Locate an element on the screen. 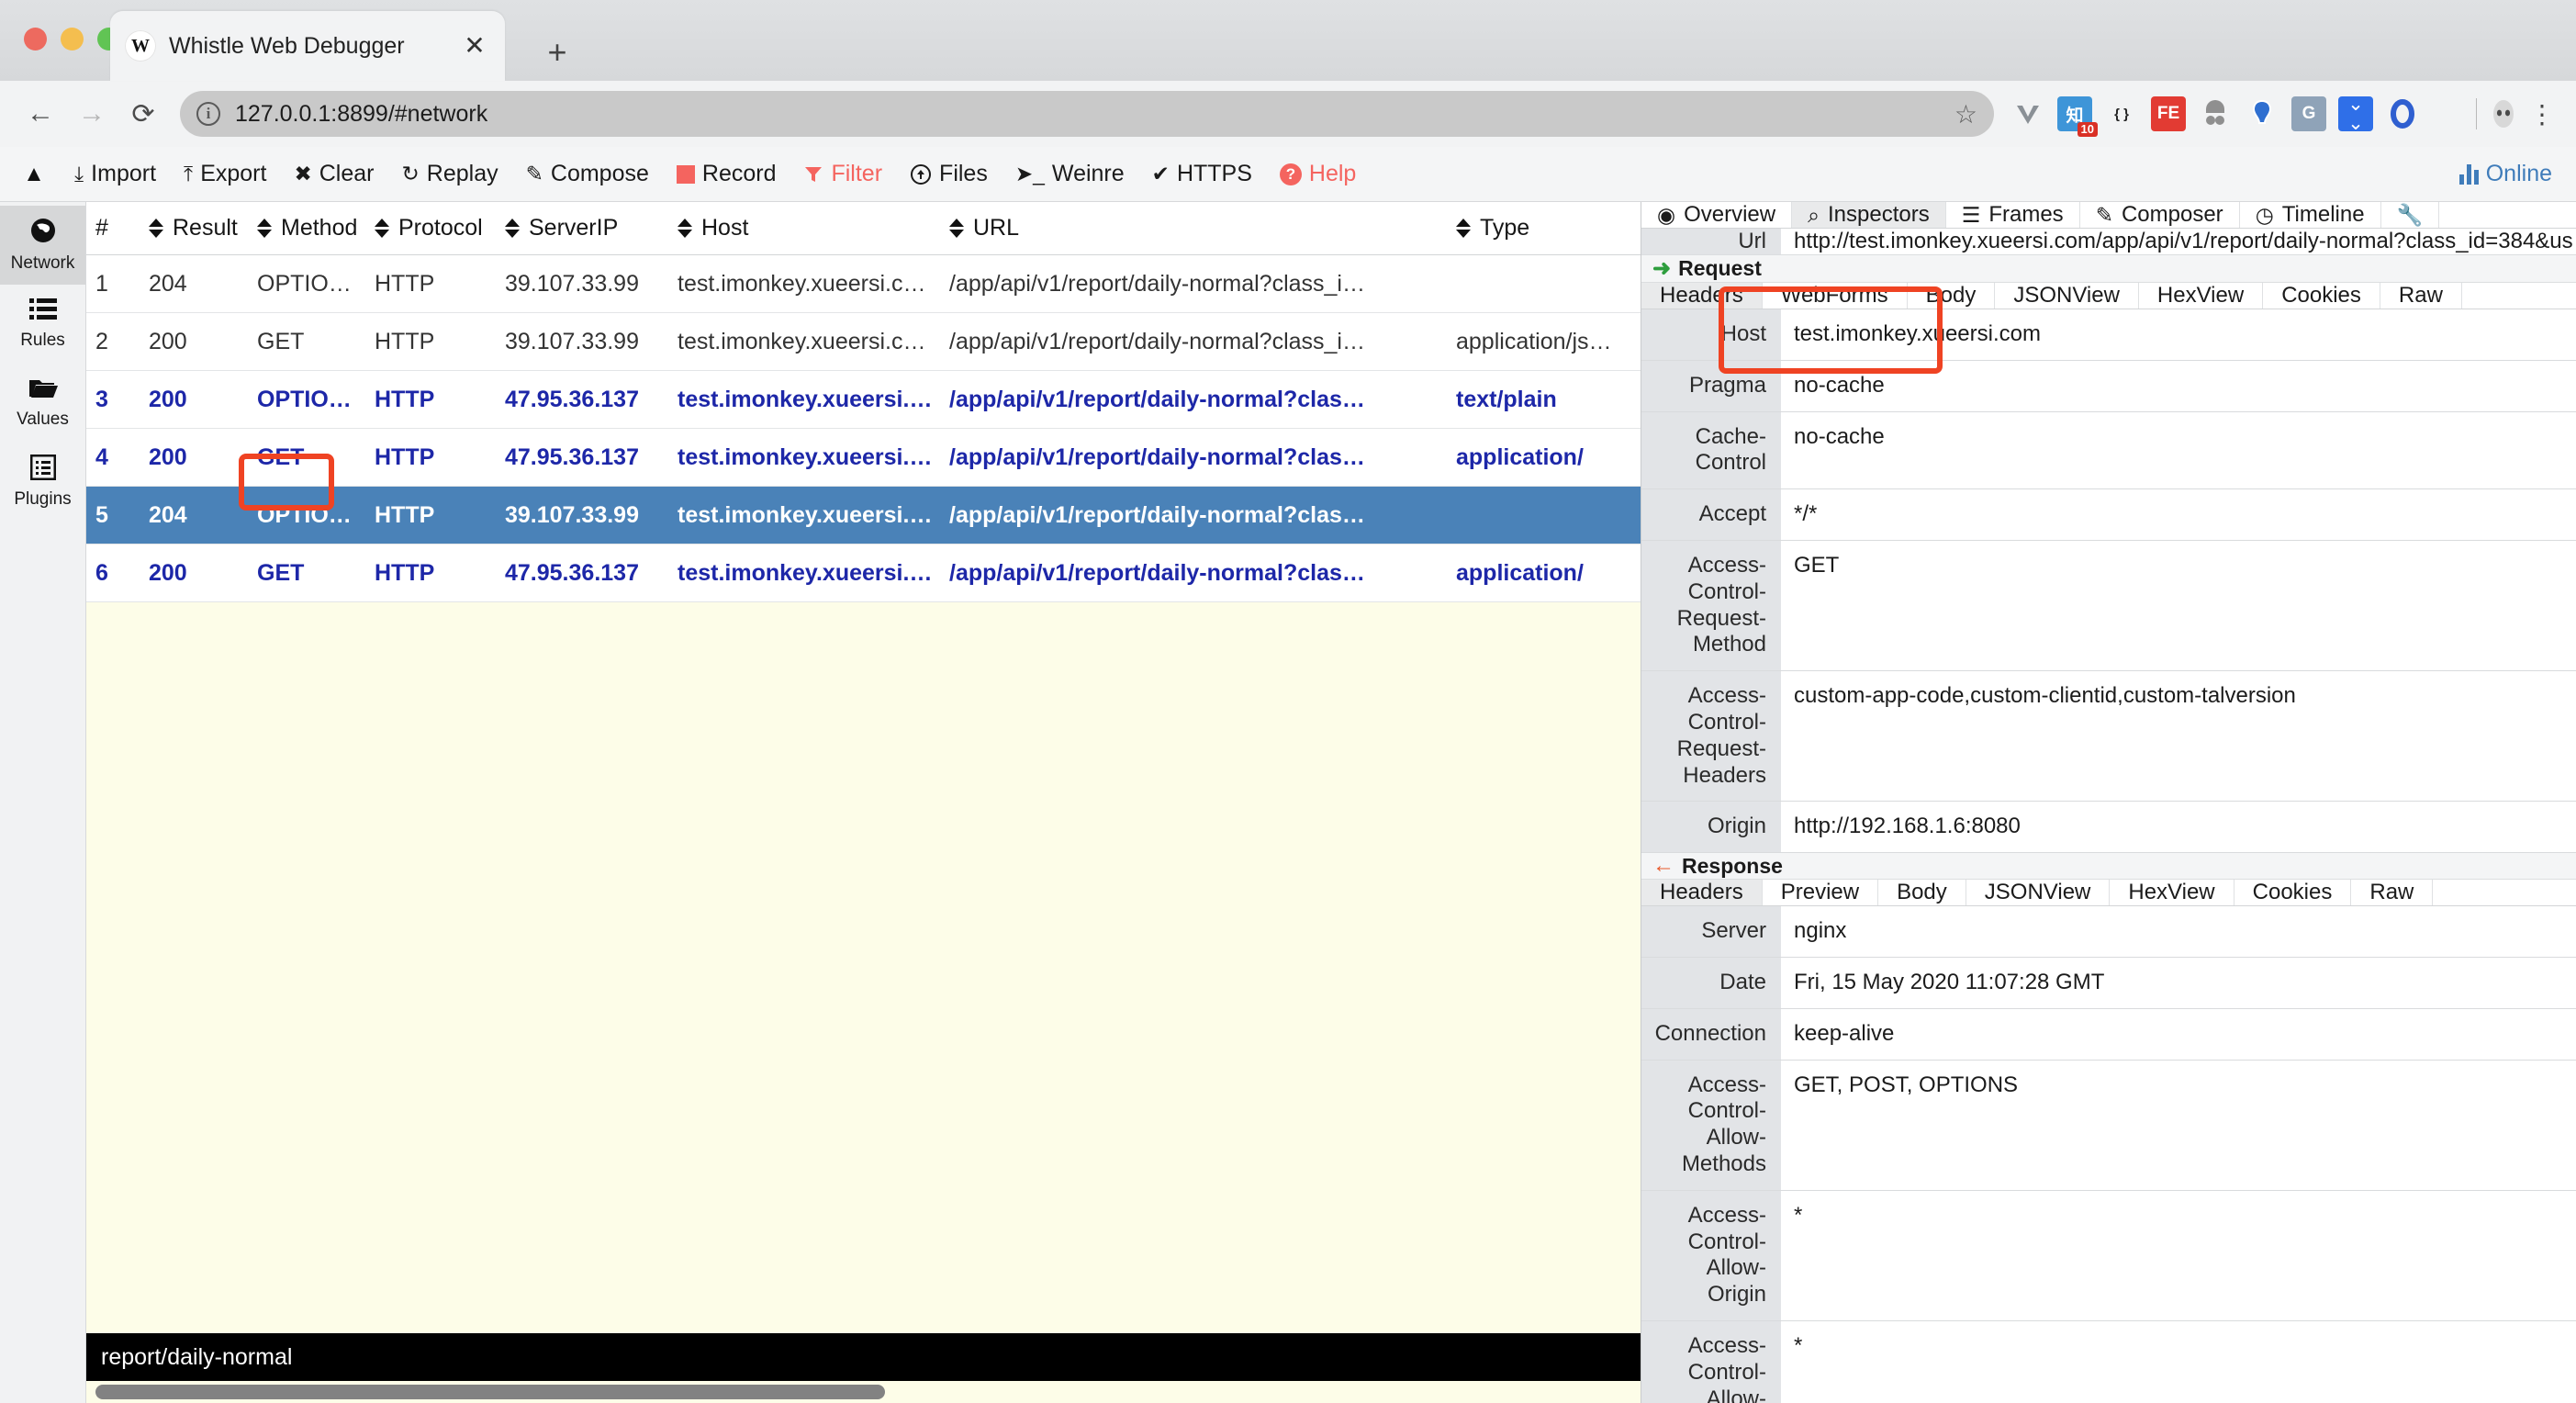 The height and width of the screenshot is (1403, 2576). json-formatter-icon: { } is located at coordinates (2121, 113).